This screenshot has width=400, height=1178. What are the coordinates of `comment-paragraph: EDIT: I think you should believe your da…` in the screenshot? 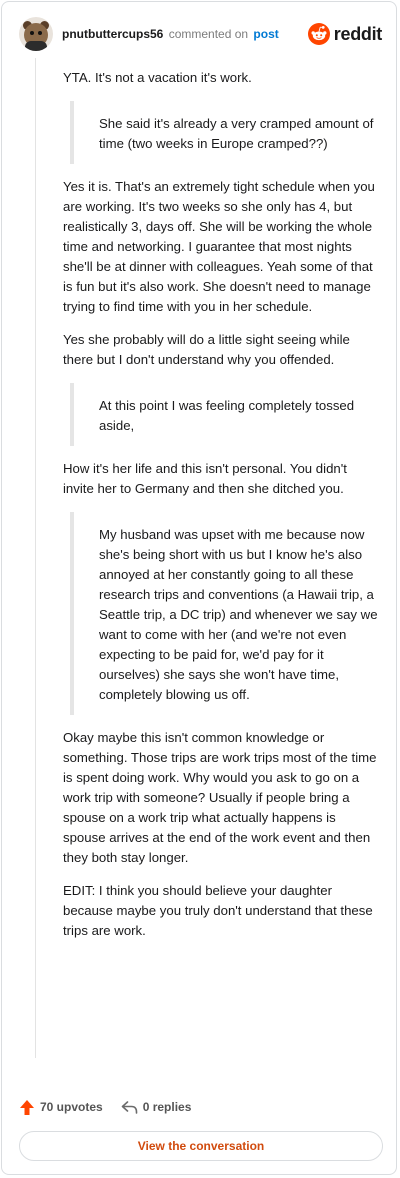 It's located at (218, 910).